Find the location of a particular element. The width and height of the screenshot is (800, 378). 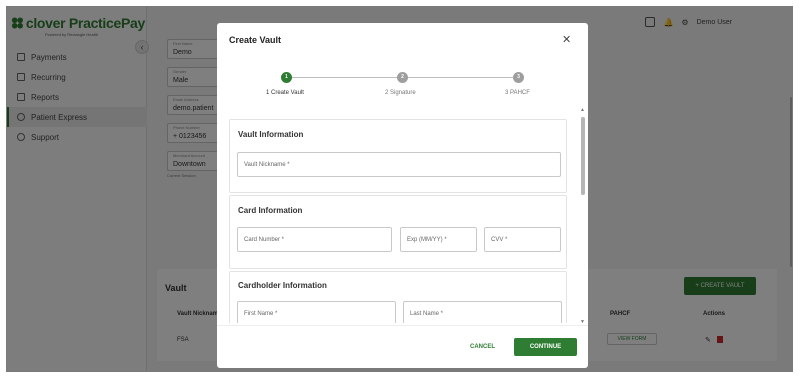

vault-information-section: Vault Information Vault Nickname * is located at coordinates (398, 156).